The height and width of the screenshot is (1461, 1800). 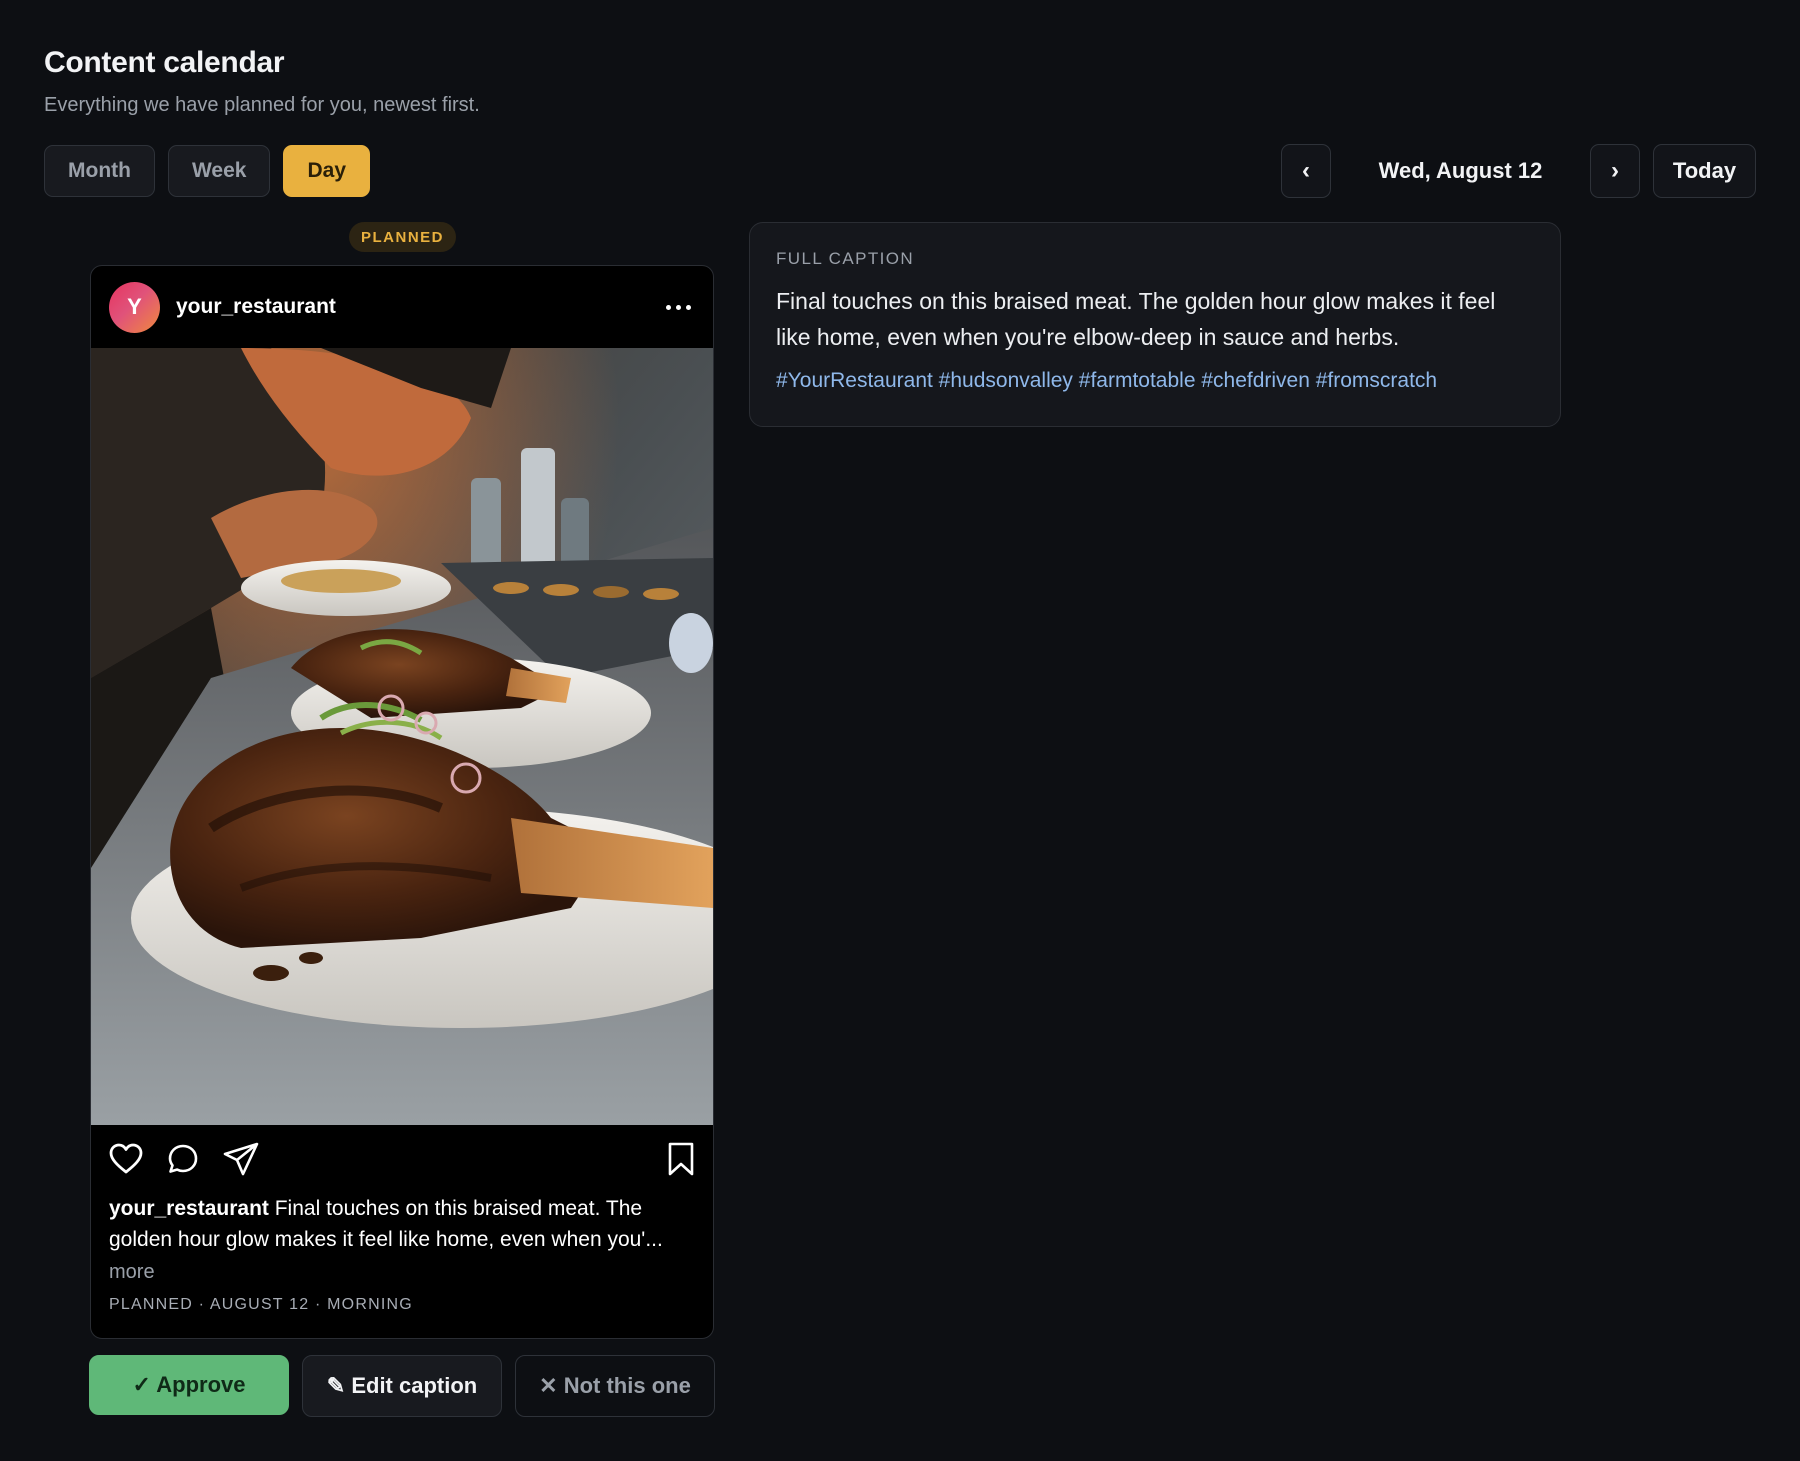 I want to click on post-actions, so click(x=402, y=1159).